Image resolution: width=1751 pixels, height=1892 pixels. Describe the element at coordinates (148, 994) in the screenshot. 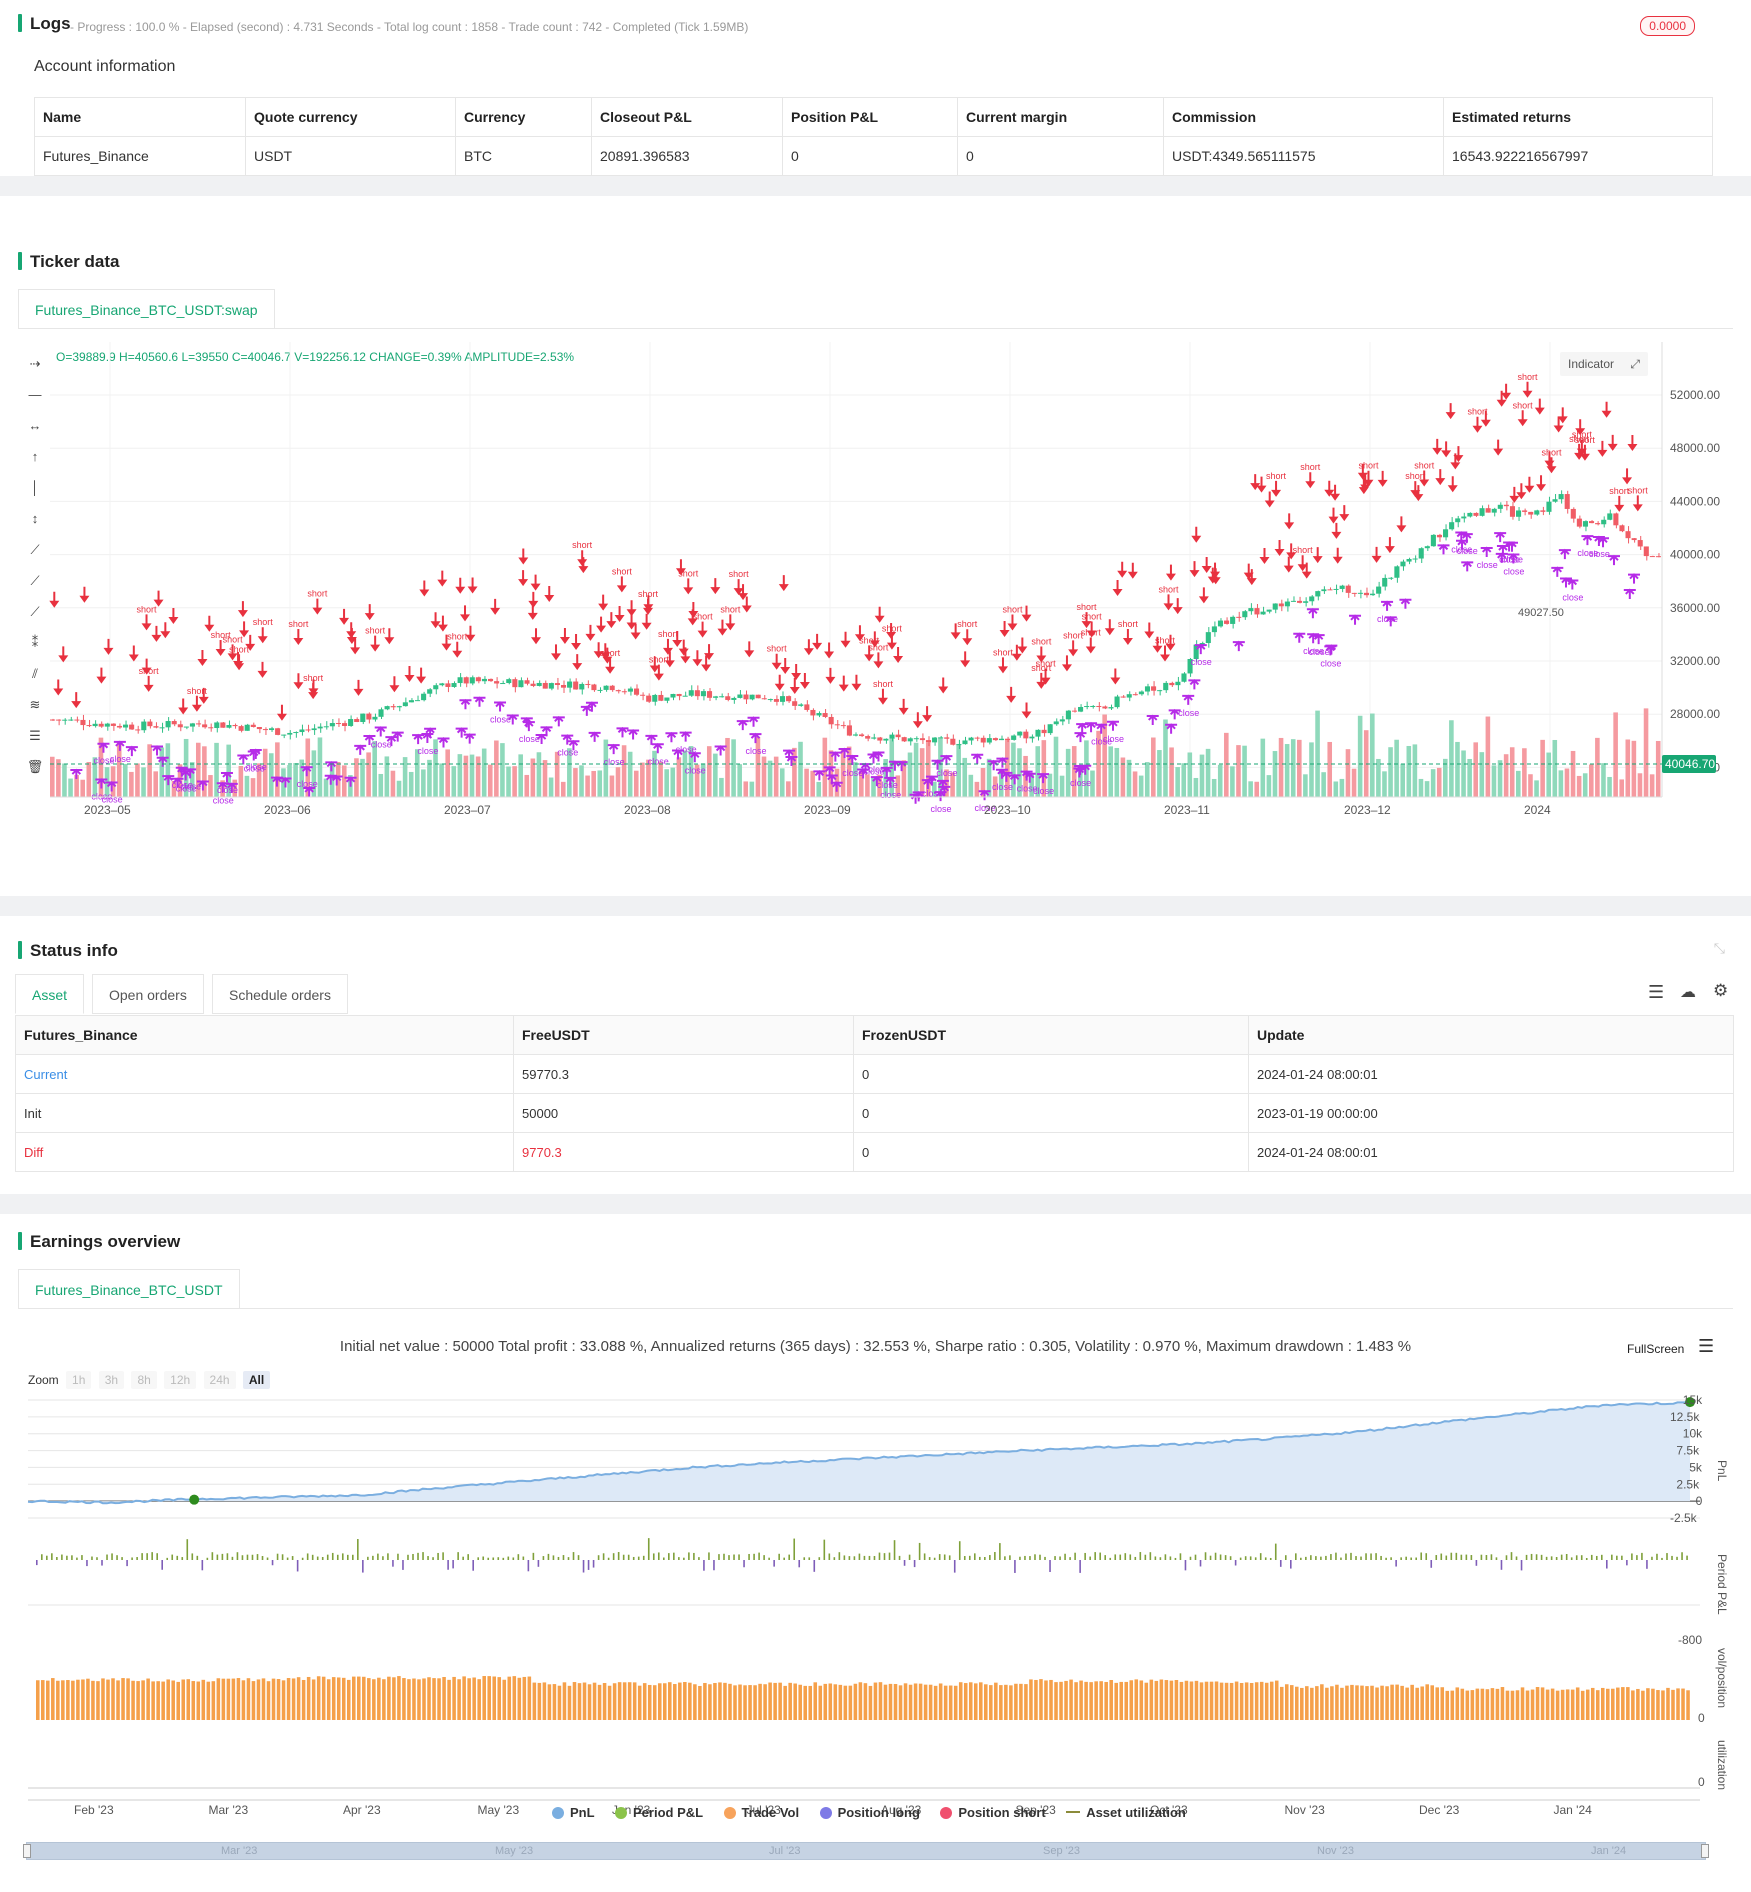

I see `tab-open-orders: Open orders` at that location.